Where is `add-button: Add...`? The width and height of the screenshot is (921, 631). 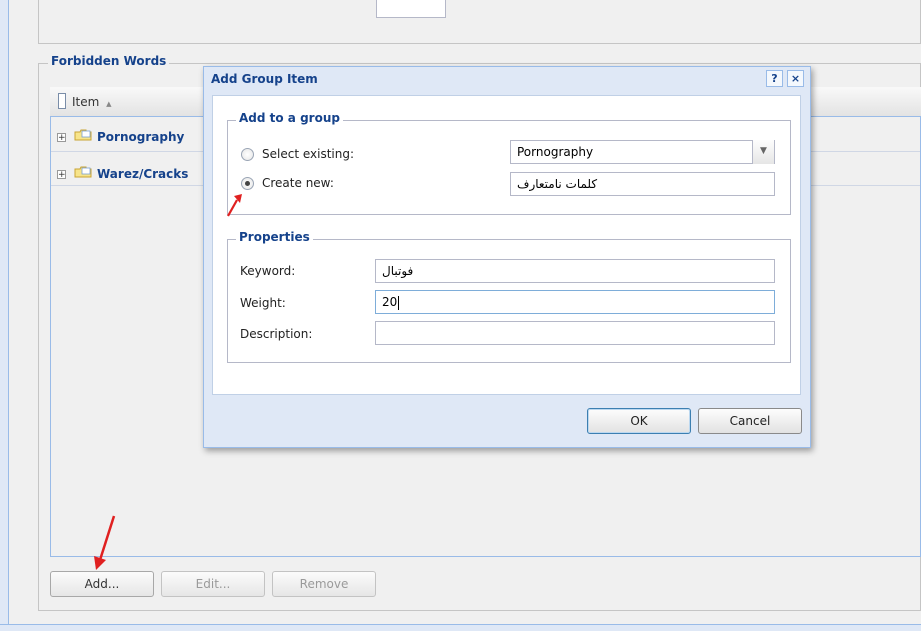
add-button: Add... is located at coordinates (102, 584).